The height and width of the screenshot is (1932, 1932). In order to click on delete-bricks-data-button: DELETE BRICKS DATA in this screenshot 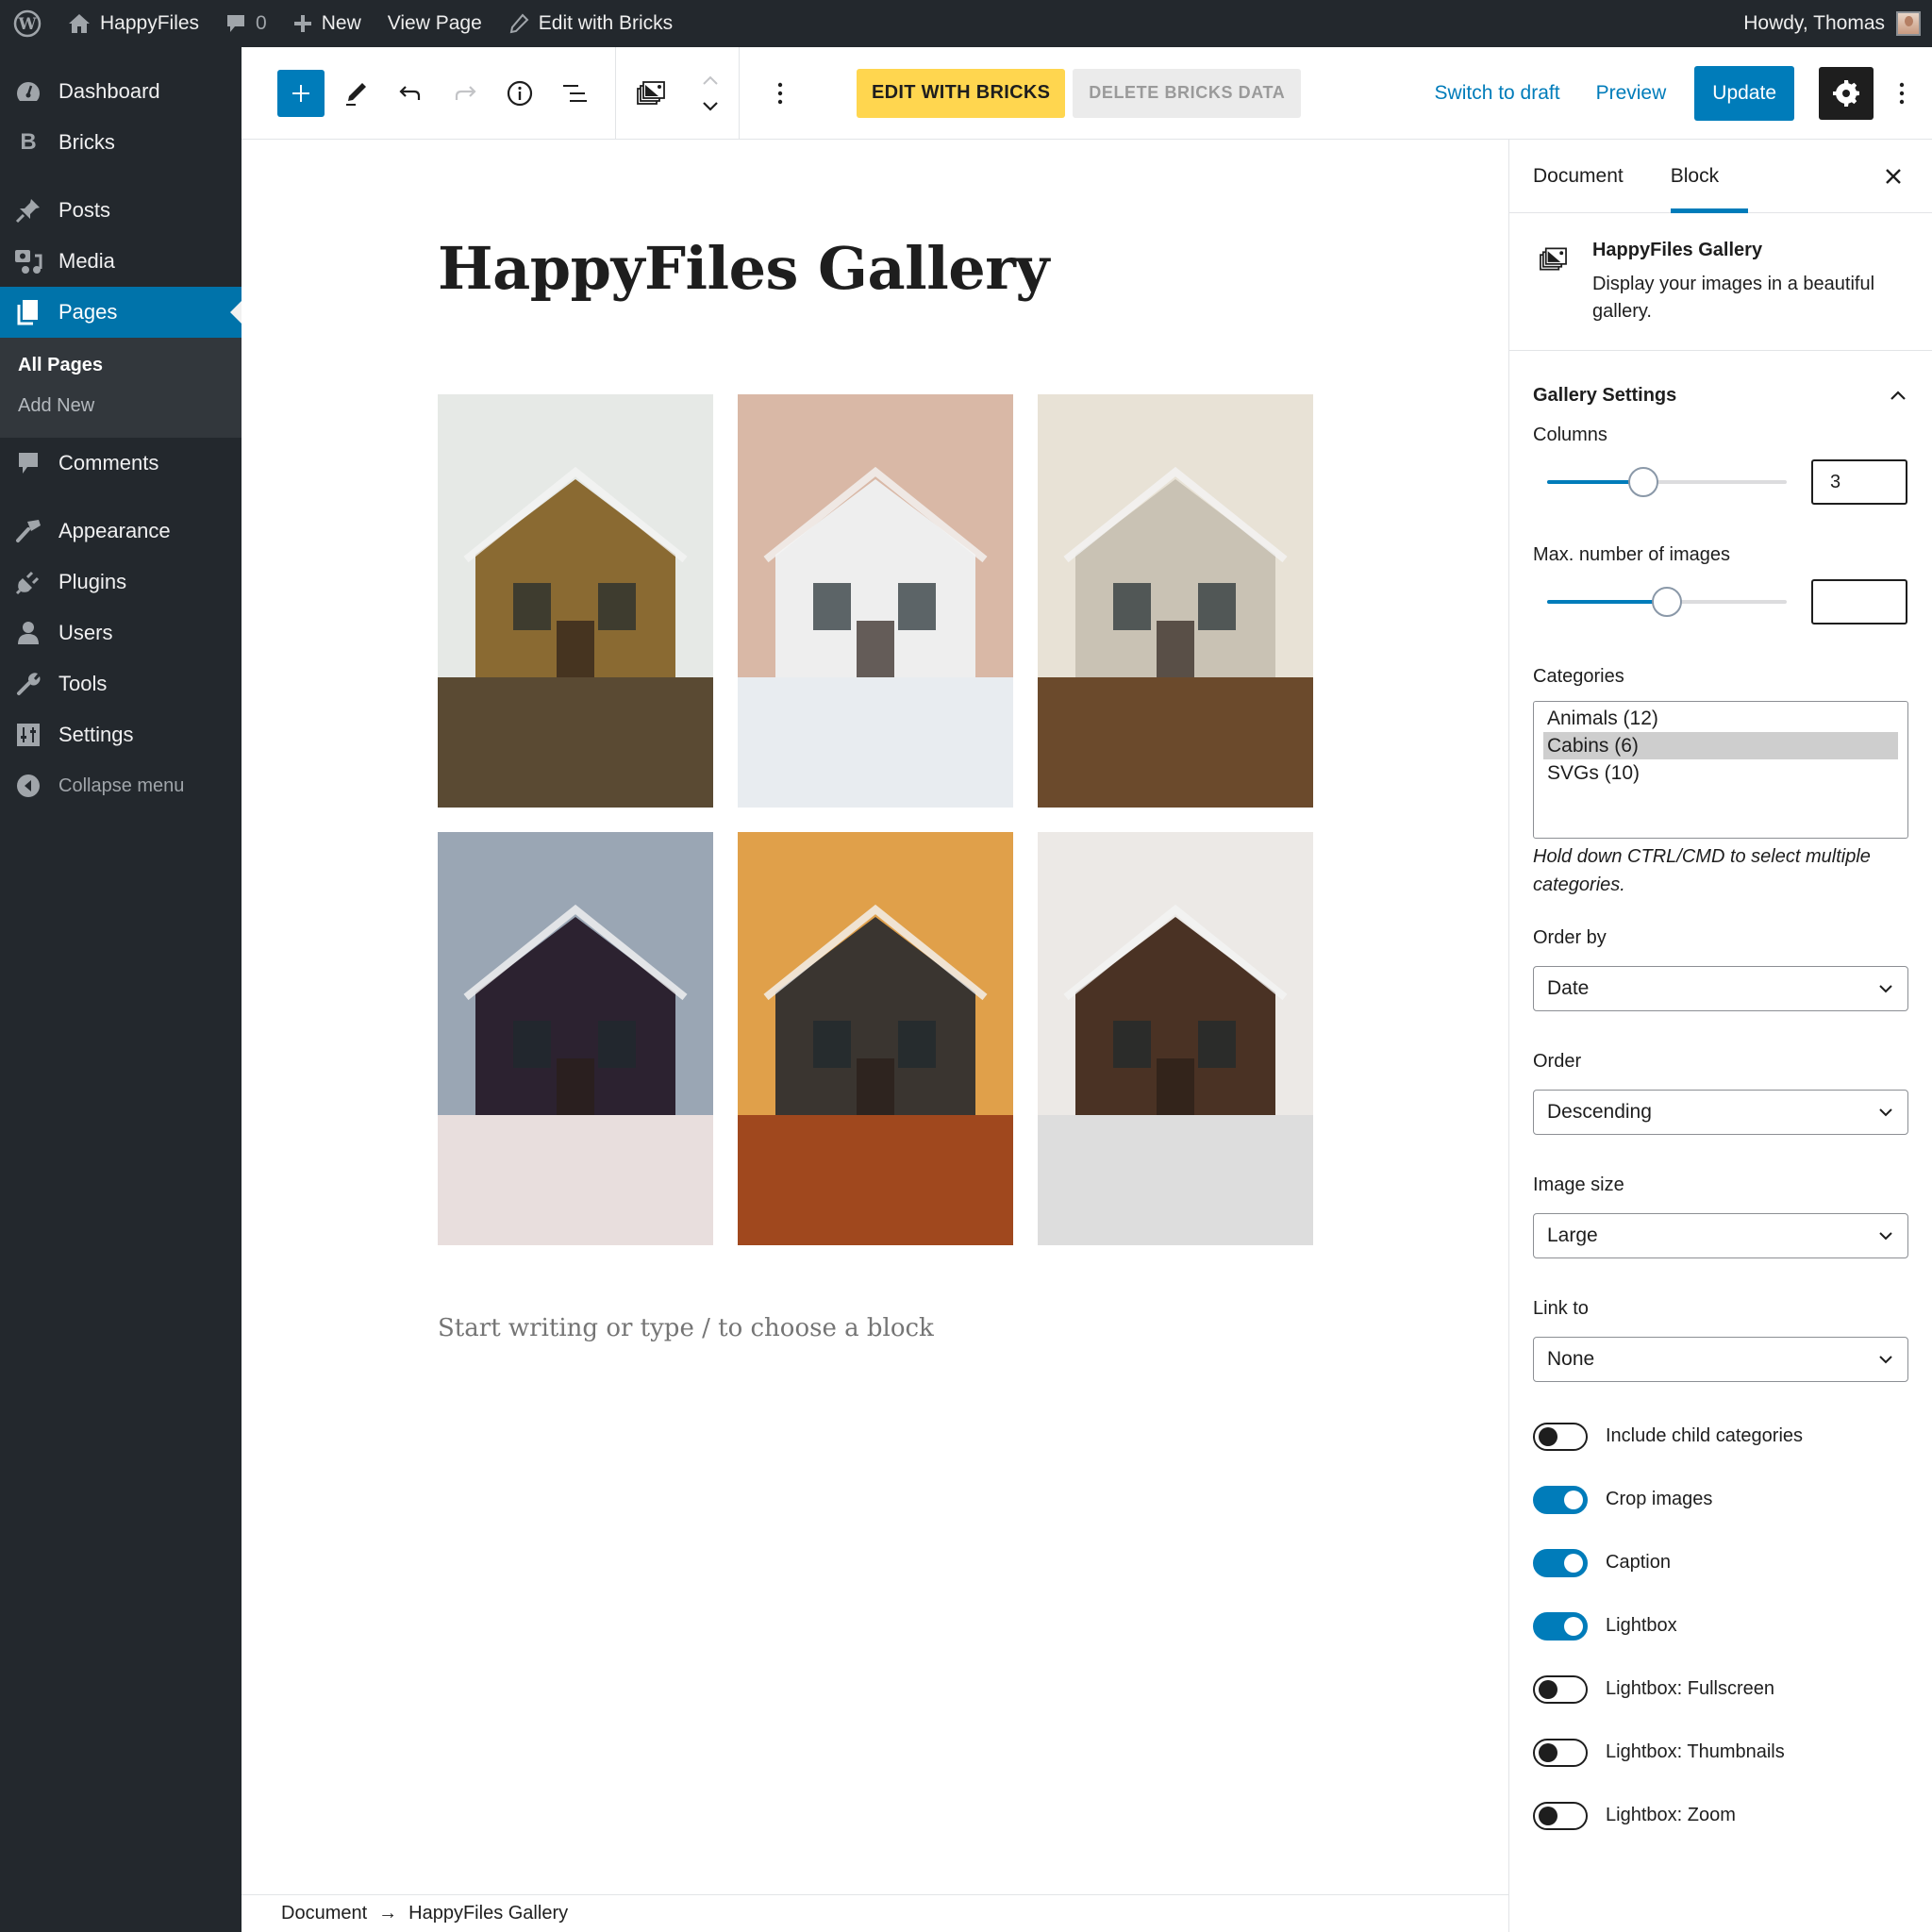, I will do `click(1187, 93)`.